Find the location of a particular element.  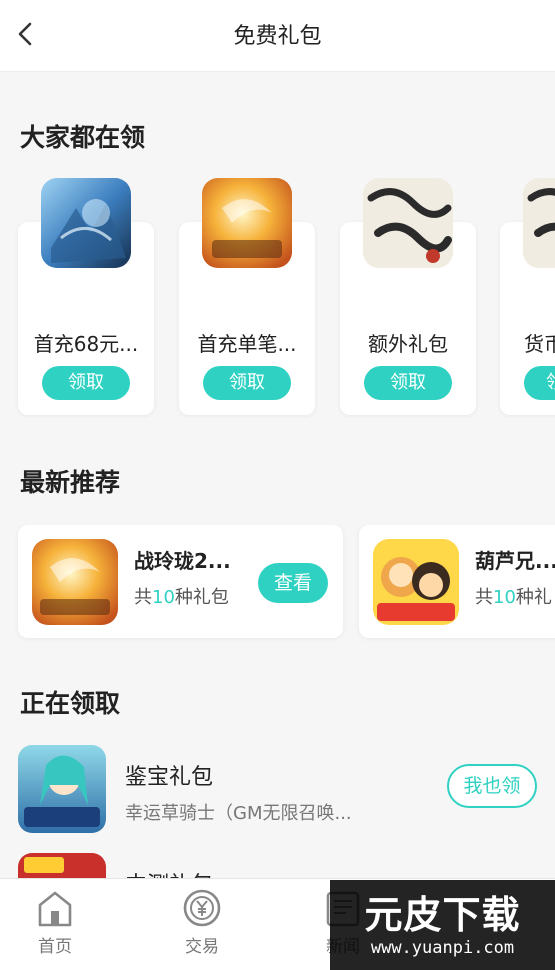

tab-home: 首页 is located at coordinates (55, 924).